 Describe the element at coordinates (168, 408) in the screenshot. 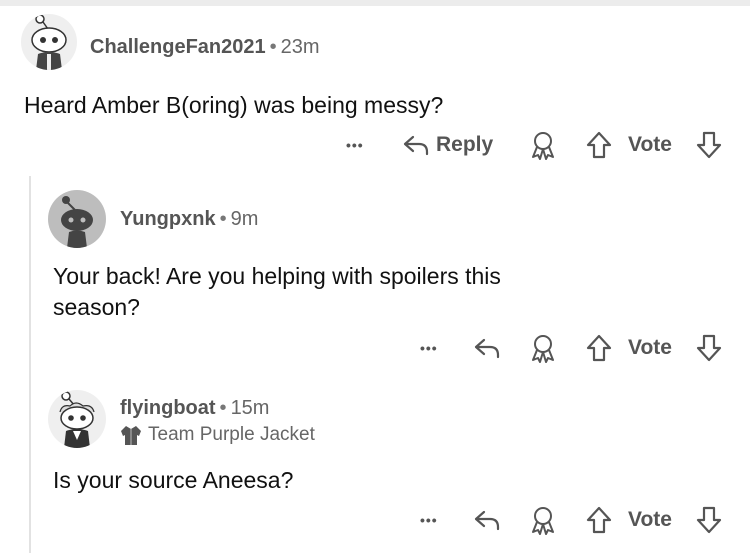

I see `username: flyingboat` at that location.